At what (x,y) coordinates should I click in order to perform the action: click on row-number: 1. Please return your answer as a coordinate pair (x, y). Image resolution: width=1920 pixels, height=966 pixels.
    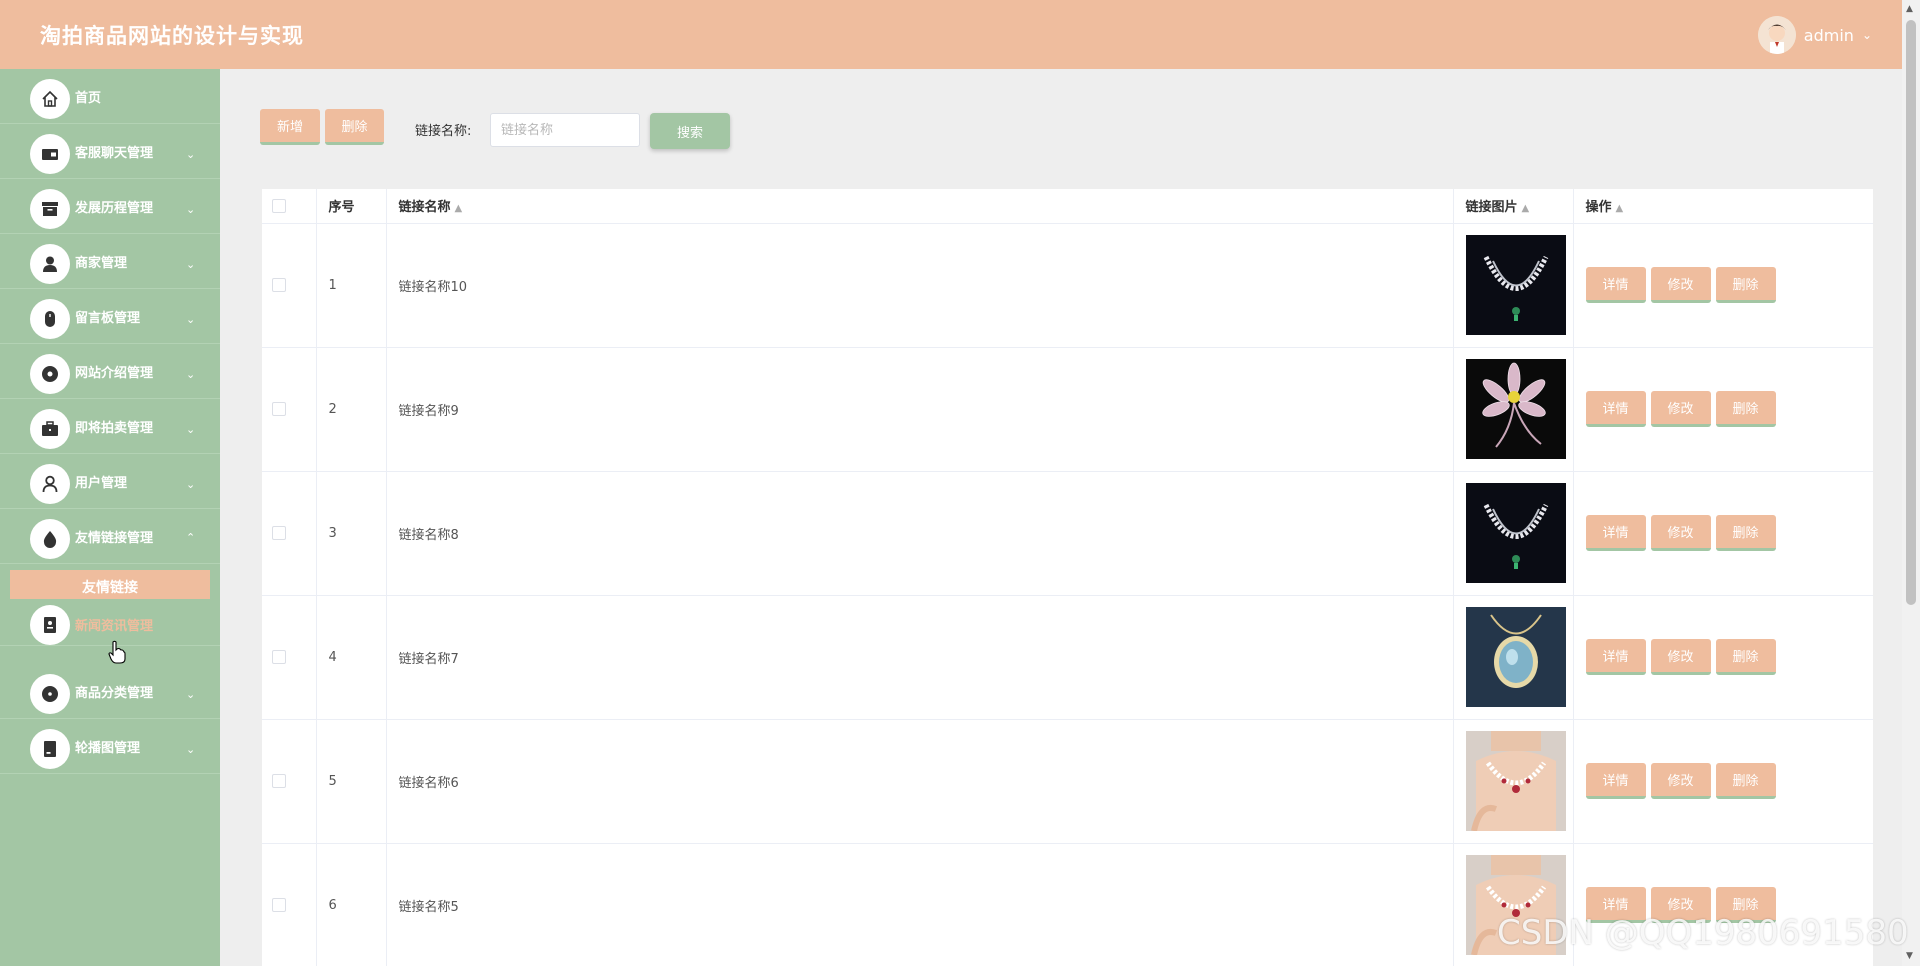
    Looking at the image, I should click on (351, 285).